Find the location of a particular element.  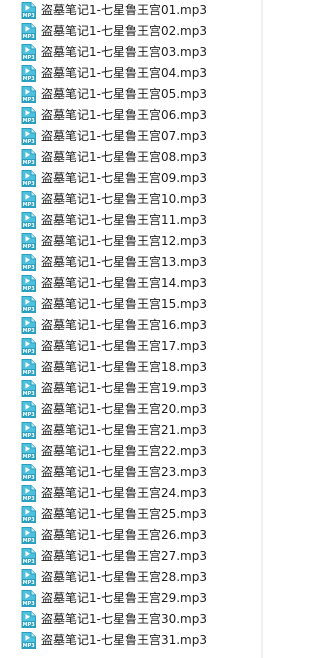

file-row: MP3 盗墓笔记1-七星鲁王宫03.mp3 is located at coordinates (131, 52).